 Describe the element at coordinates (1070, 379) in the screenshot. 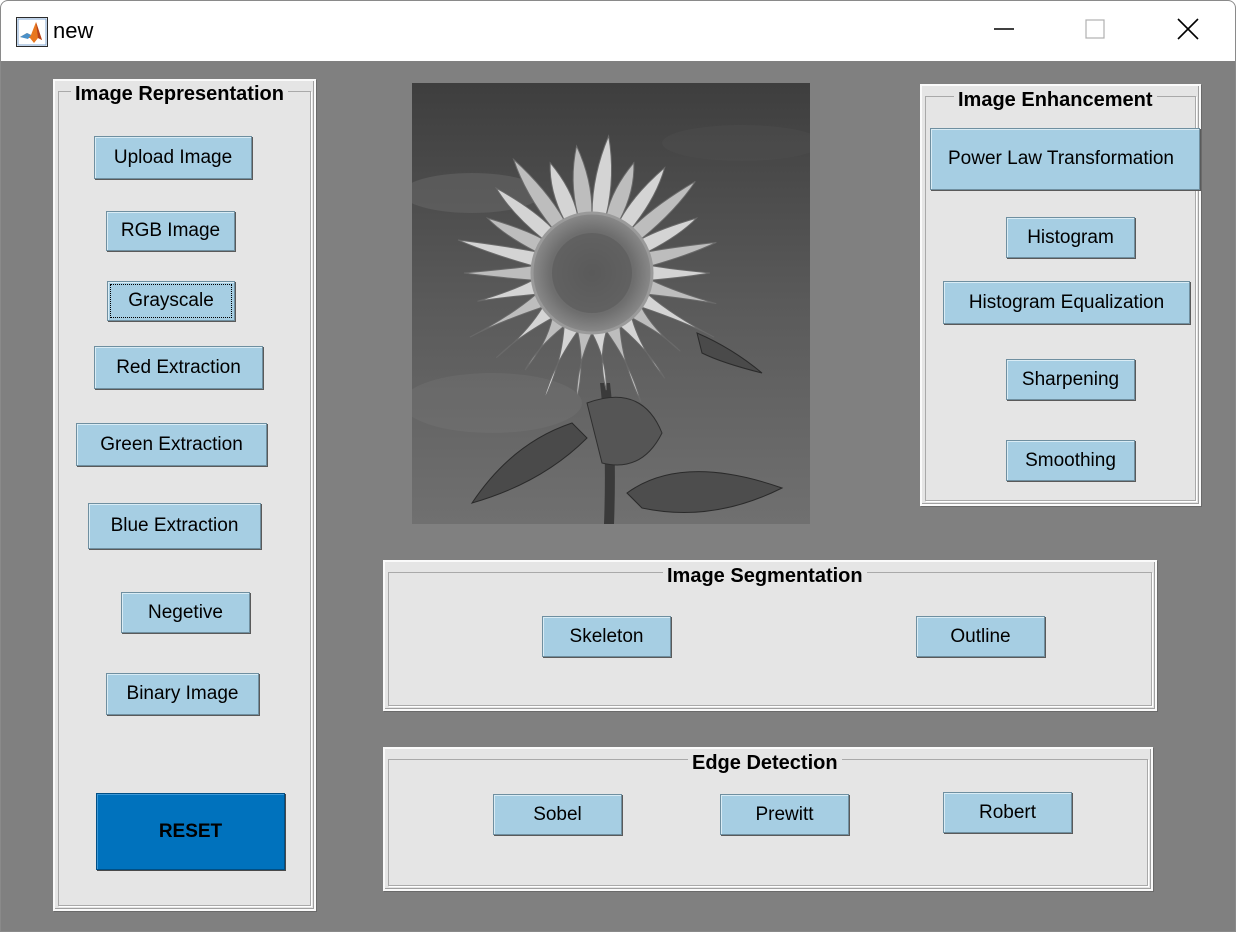

I see `sharpening-button: Sharpening` at that location.